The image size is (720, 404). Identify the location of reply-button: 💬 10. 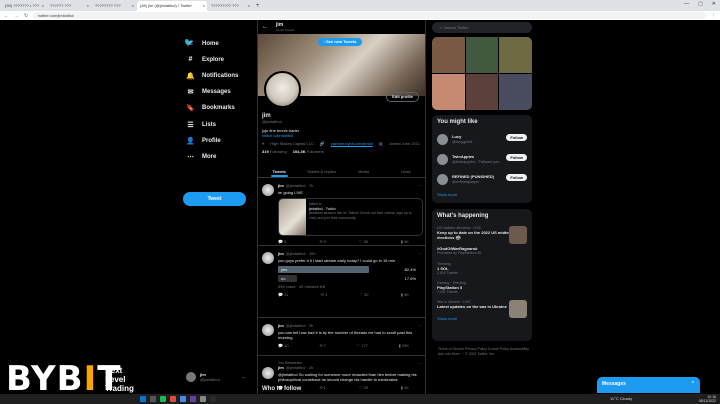
(283, 345).